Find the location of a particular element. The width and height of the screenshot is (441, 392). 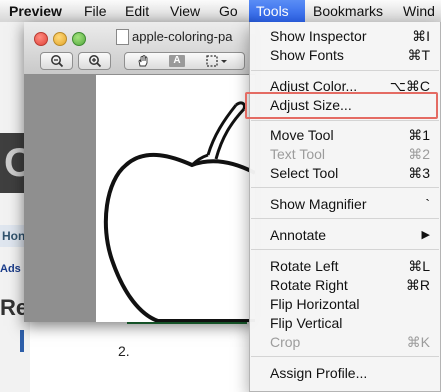

menu-item-shortcut: ⌘I is located at coordinates (421, 36).